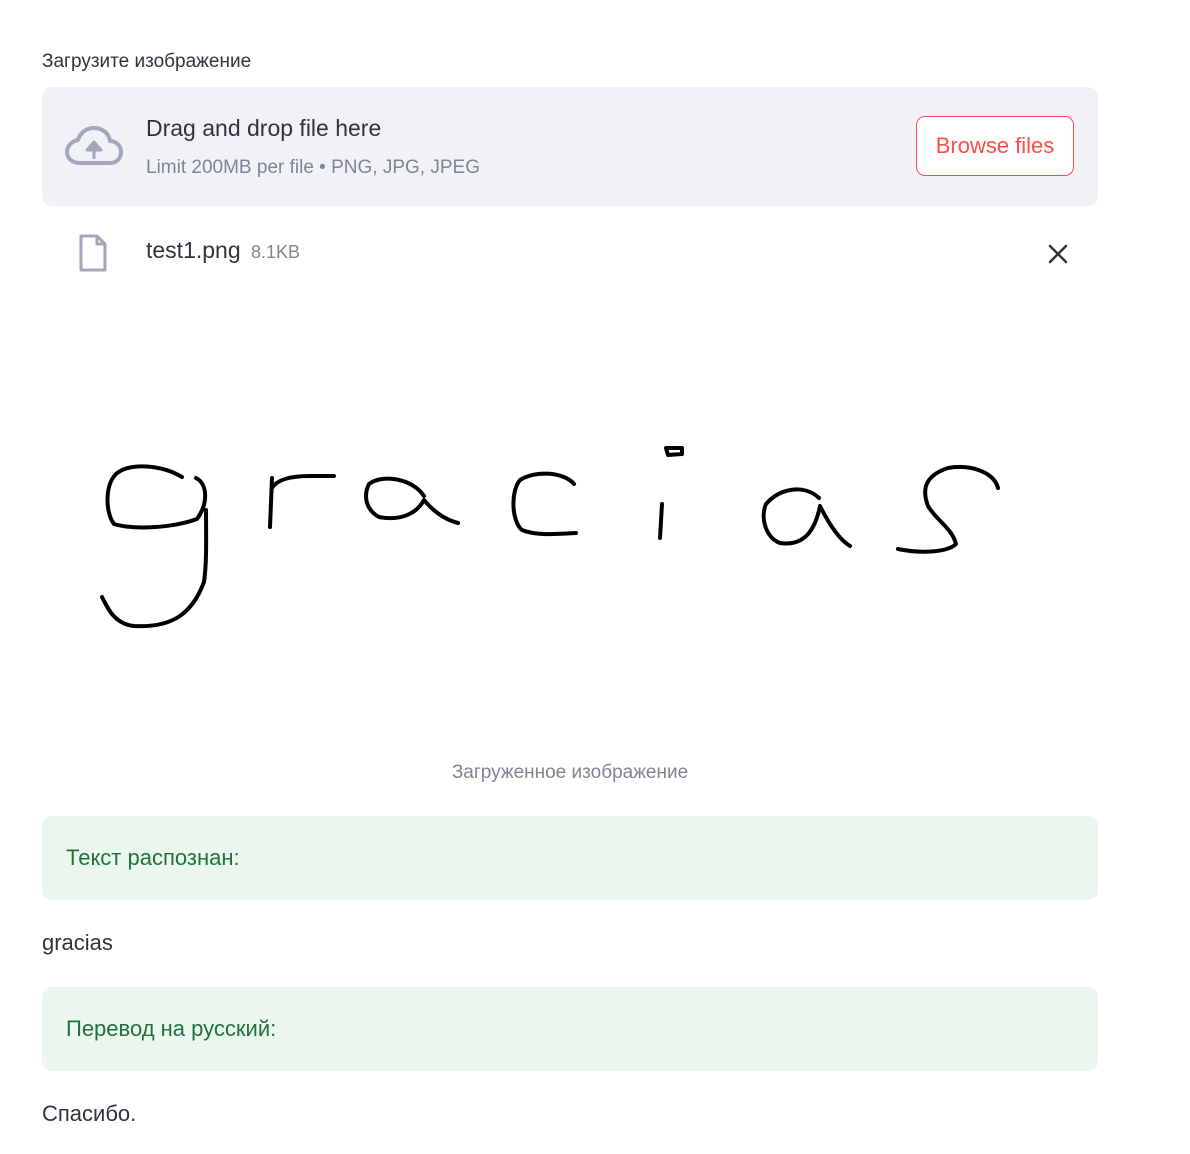  Describe the element at coordinates (995, 146) in the screenshot. I see `browse-files-button: Browse files` at that location.